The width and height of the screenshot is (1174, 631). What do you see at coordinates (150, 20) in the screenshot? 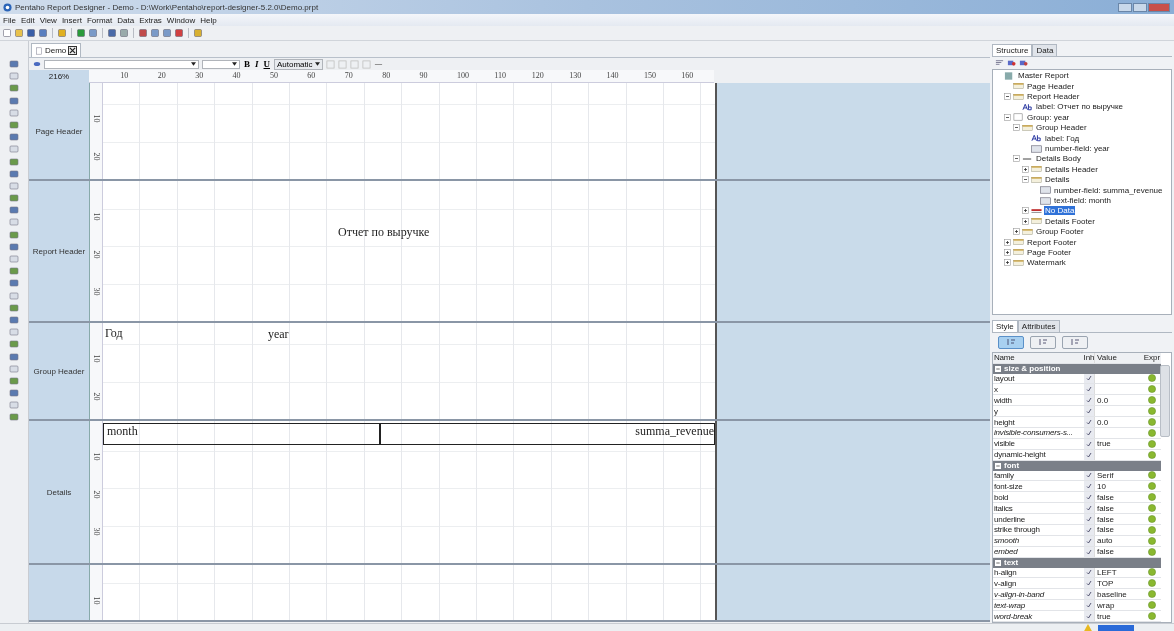
I see `menu-item: Extras` at bounding box center [150, 20].